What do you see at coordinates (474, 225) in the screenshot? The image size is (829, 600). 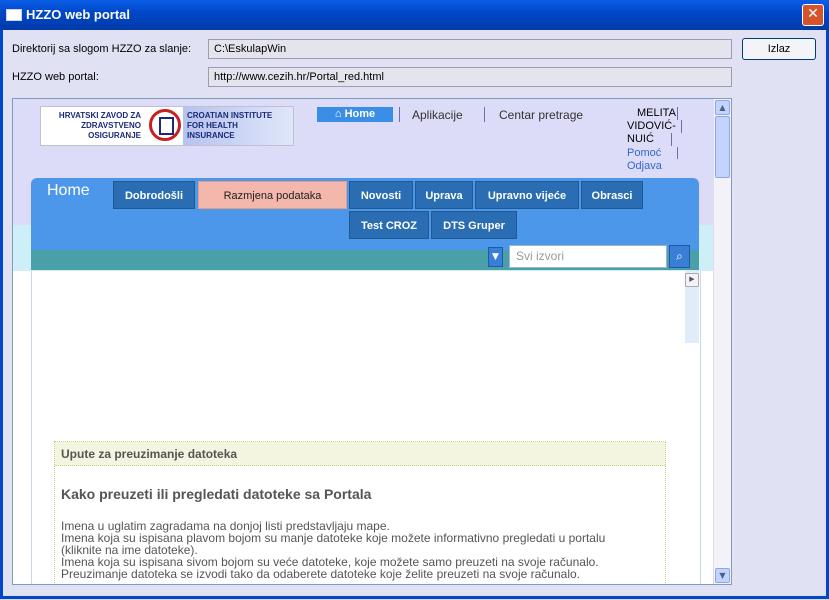 I see `tab-dts-gruper: DTS Gruper` at bounding box center [474, 225].